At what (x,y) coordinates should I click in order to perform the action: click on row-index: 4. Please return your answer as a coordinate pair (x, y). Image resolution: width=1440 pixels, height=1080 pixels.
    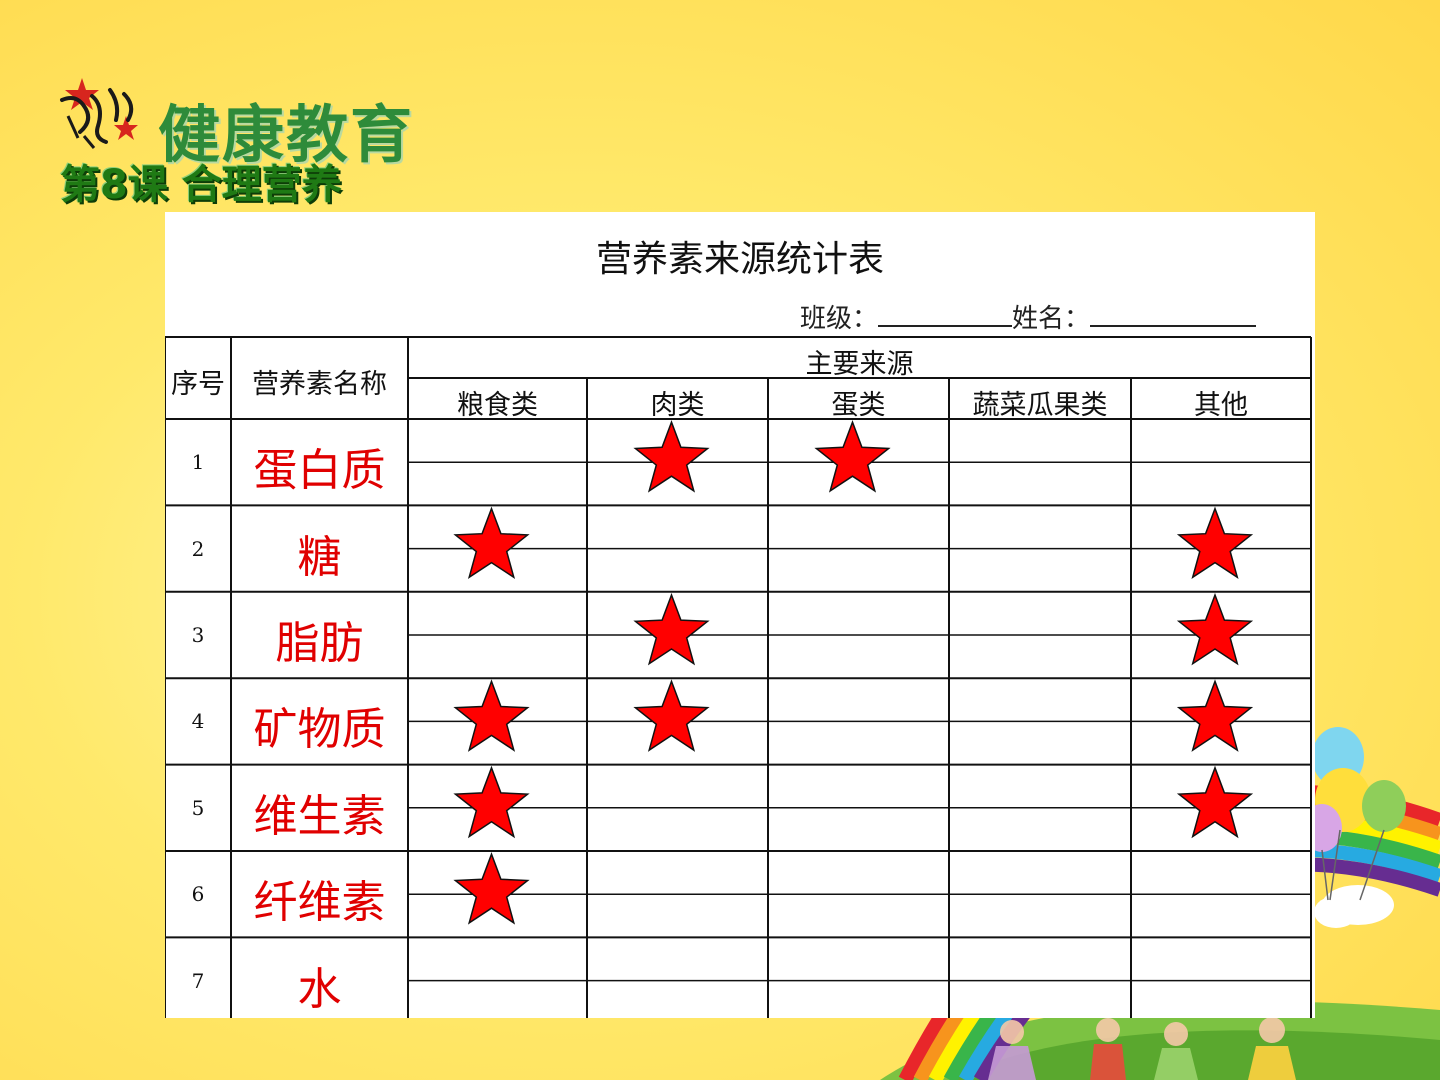
    Looking at the image, I should click on (198, 721).